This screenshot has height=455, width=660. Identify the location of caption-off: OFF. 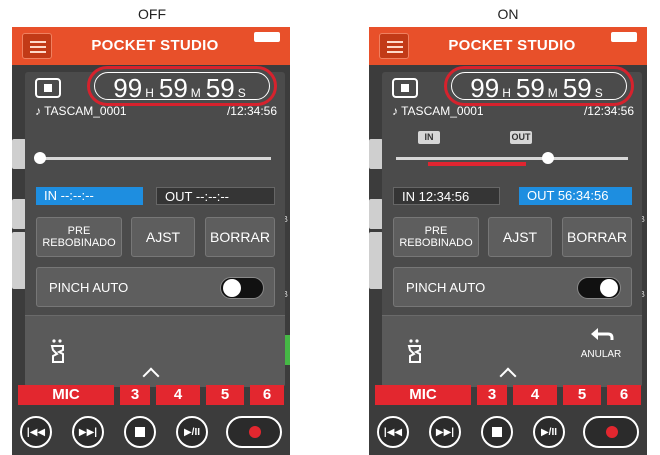
(152, 14).